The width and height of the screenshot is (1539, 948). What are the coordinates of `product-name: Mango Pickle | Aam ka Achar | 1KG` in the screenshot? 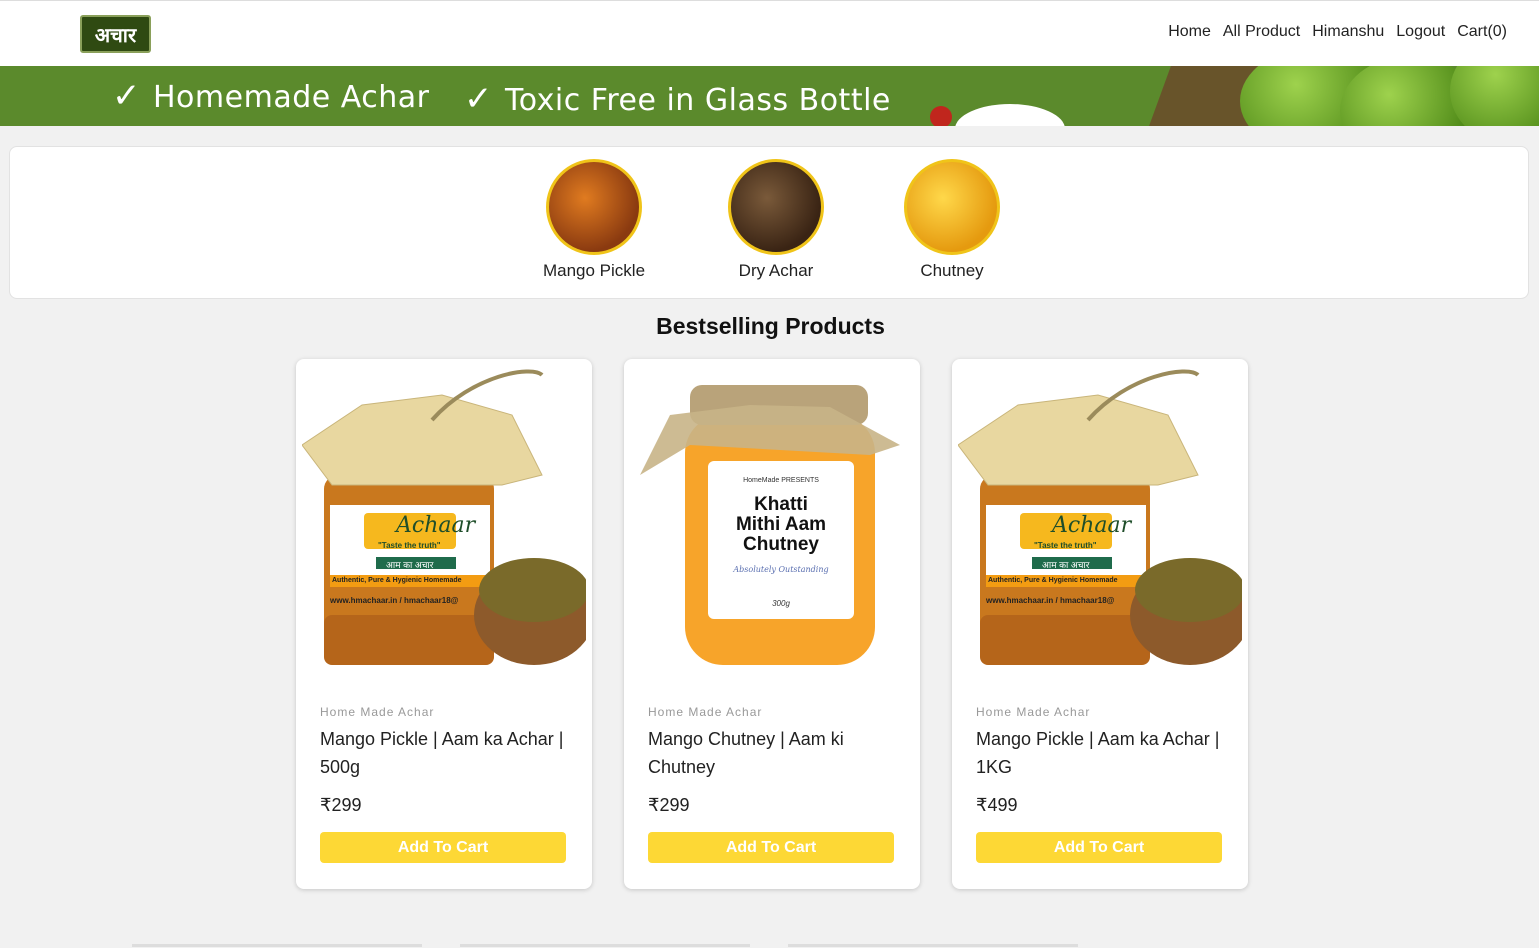 It's located at (1101, 753).